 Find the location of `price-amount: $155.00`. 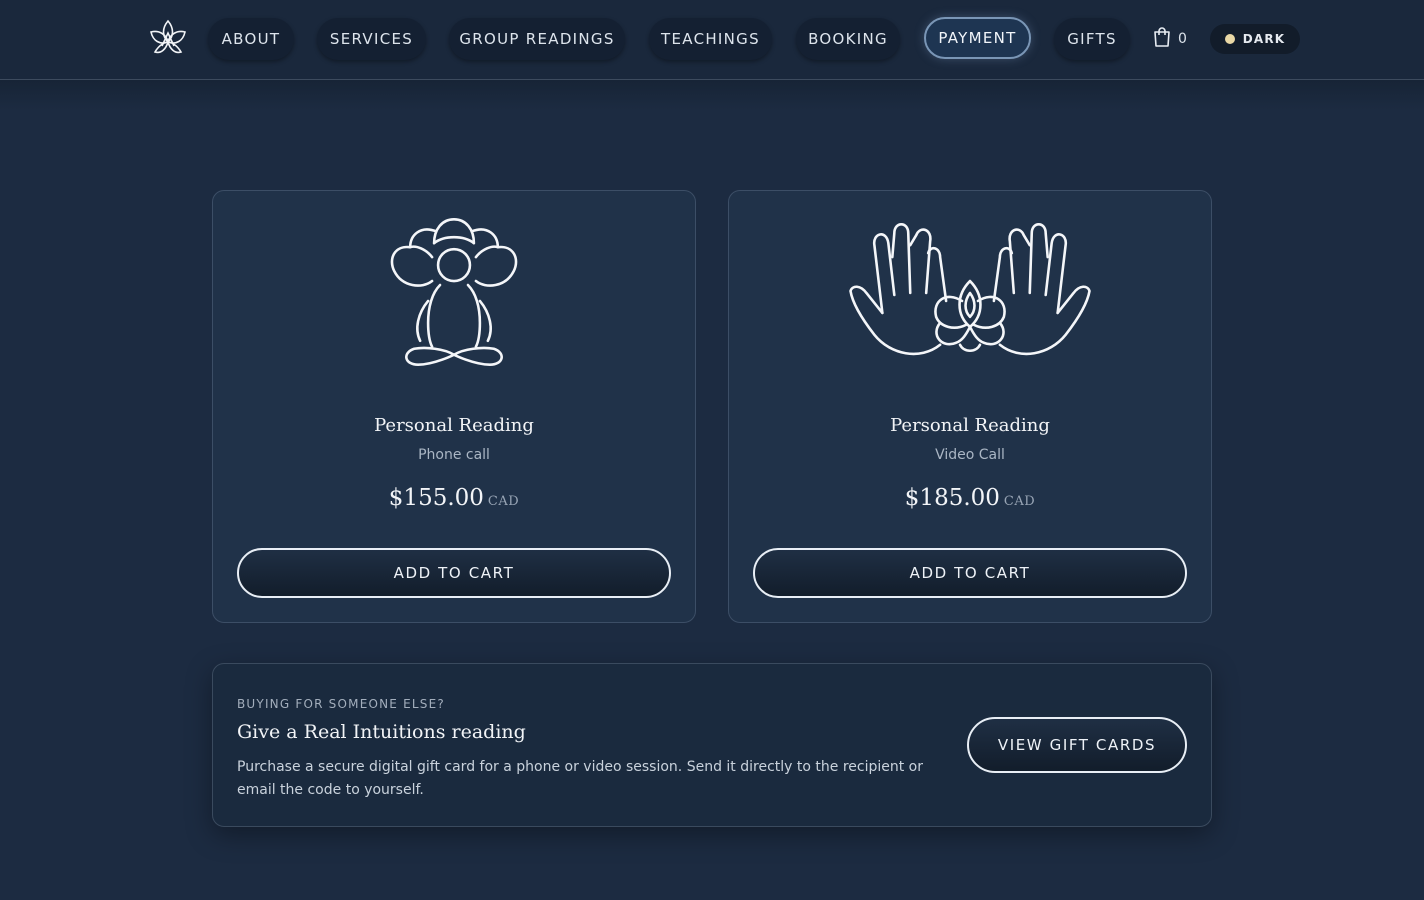

price-amount: $155.00 is located at coordinates (436, 498).